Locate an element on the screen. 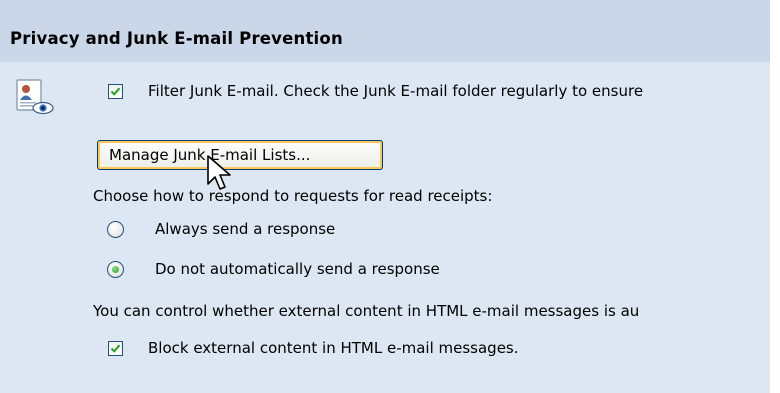 The image size is (780, 393). mouse-pointer-icon is located at coordinates (220, 174).